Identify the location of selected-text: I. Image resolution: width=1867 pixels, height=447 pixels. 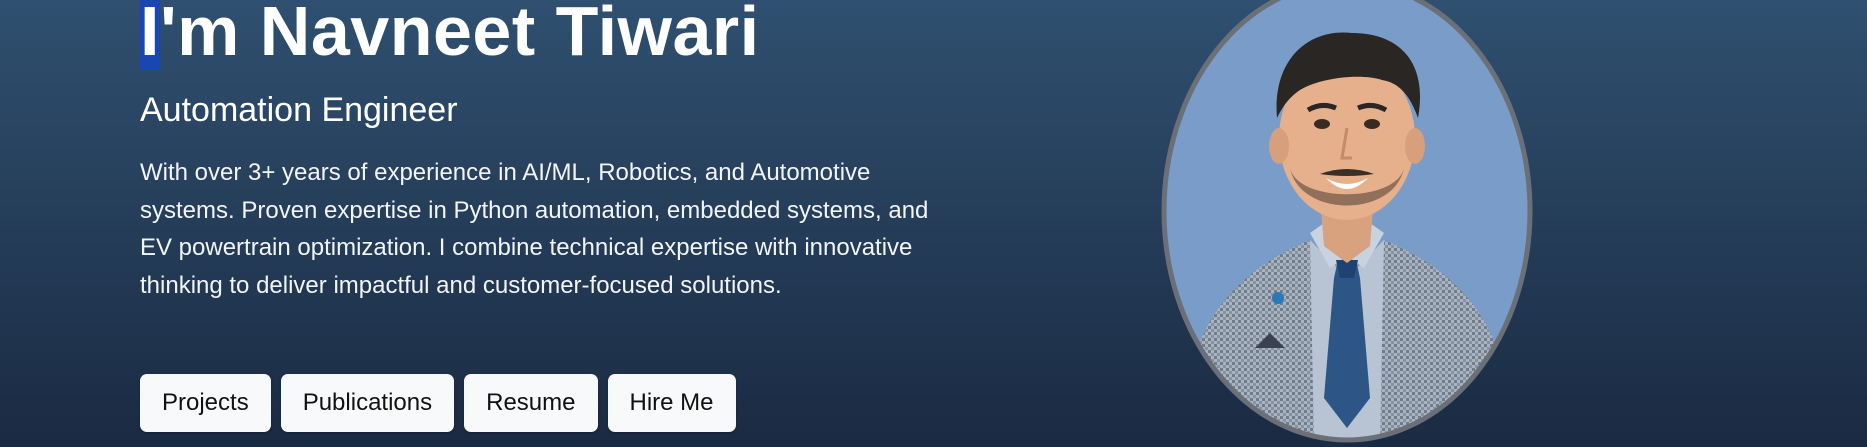
(150, 35).